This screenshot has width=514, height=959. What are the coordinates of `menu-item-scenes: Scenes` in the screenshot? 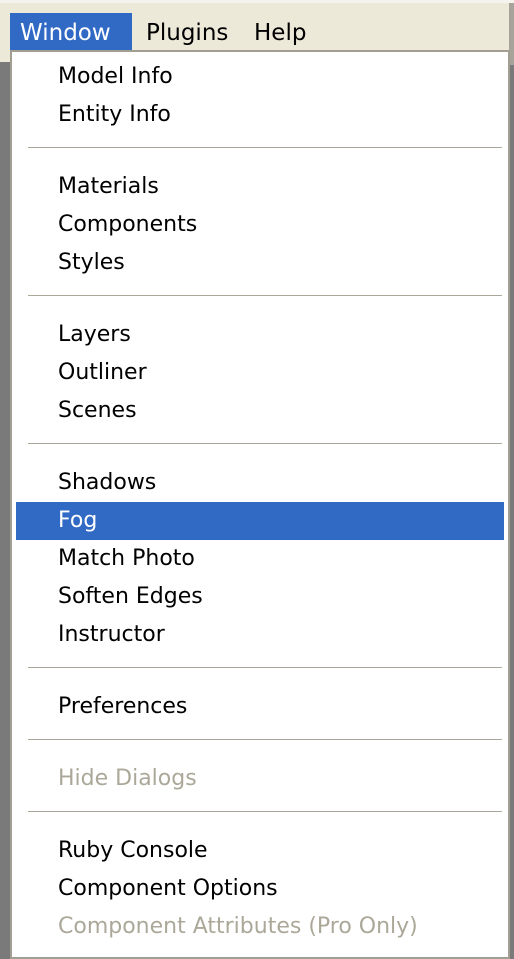 It's located at (260, 411).